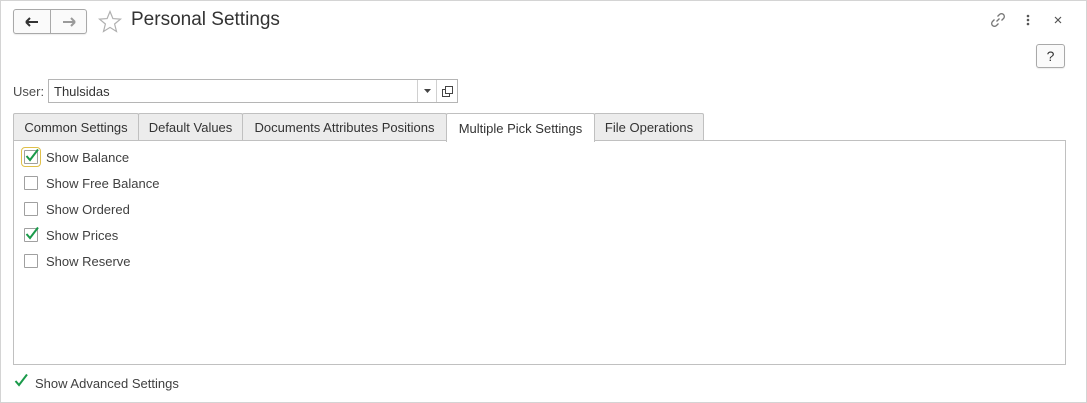 This screenshot has width=1087, height=403. I want to click on favorite-star-icon, so click(110, 21).